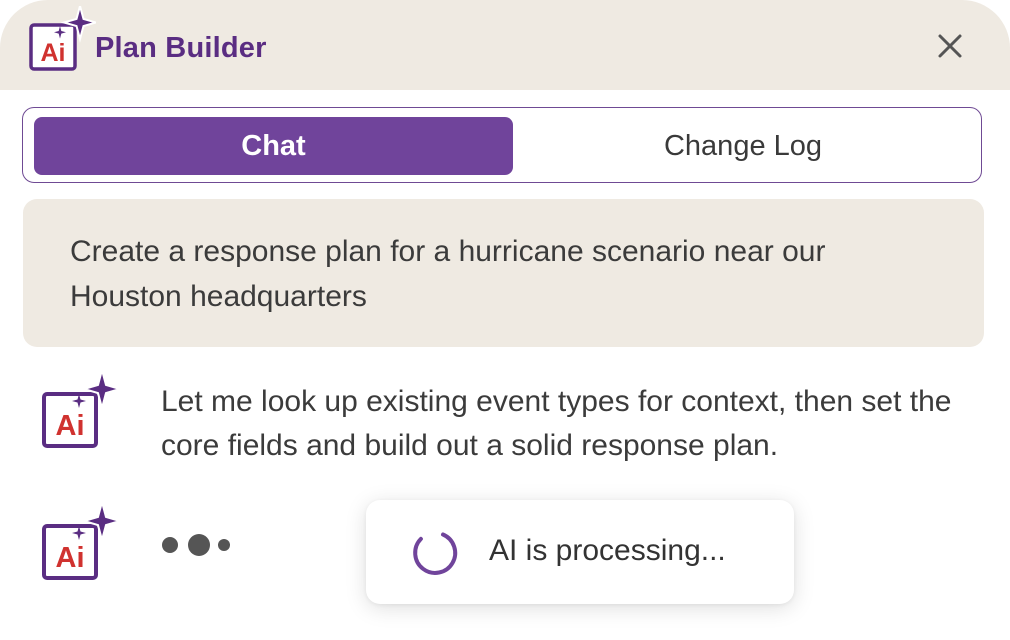 The height and width of the screenshot is (640, 1010). What do you see at coordinates (62, 38) in the screenshot?
I see `ai-logo-icon: Ai` at bounding box center [62, 38].